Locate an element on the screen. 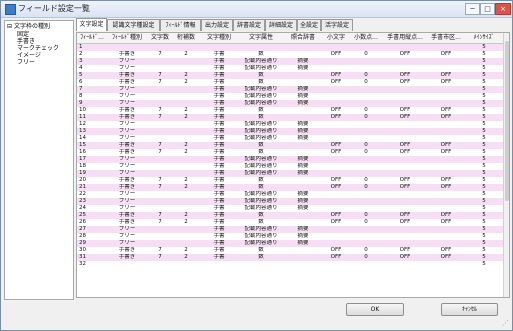 Image resolution: width=513 pixels, height=331 pixels. table-row: 31 手書き 7 2 手書数 OFF 0 OFF OFF 5 is located at coordinates (290, 257).